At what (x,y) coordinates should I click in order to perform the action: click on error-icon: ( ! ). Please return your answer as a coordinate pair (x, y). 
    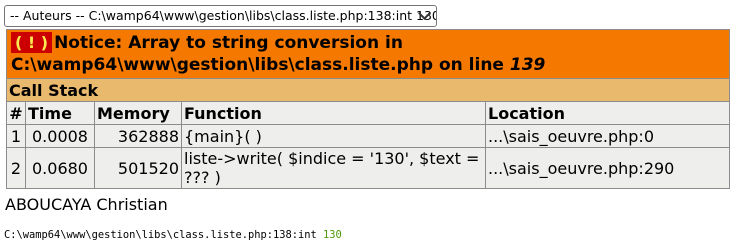
    Looking at the image, I should click on (32, 42).